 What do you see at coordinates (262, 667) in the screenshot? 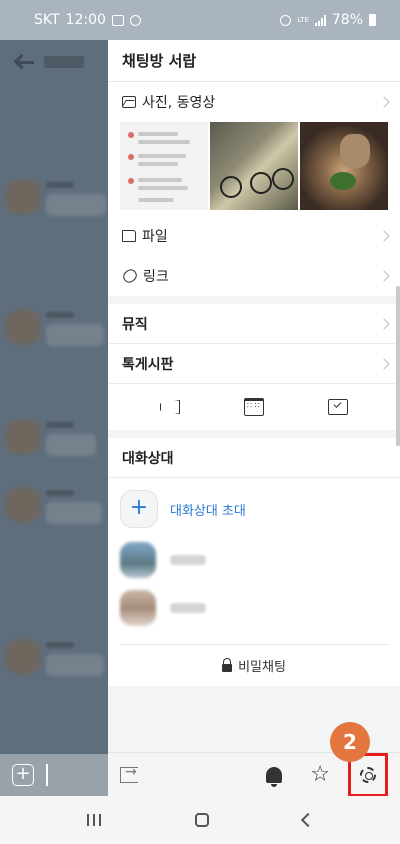
I see `secret-chat-label: 비밀채팅` at bounding box center [262, 667].